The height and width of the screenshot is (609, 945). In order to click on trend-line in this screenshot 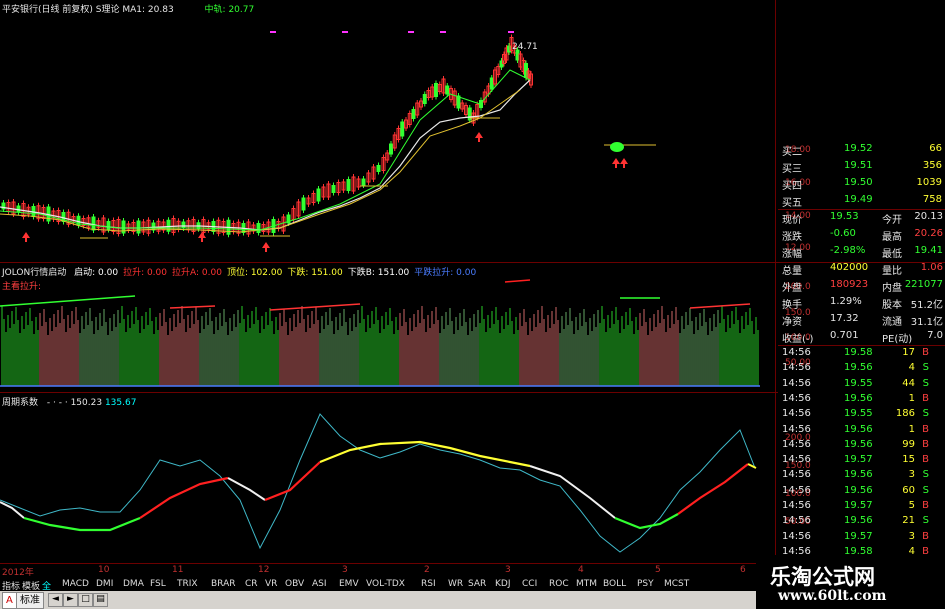, I will do `click(265, 150)`.